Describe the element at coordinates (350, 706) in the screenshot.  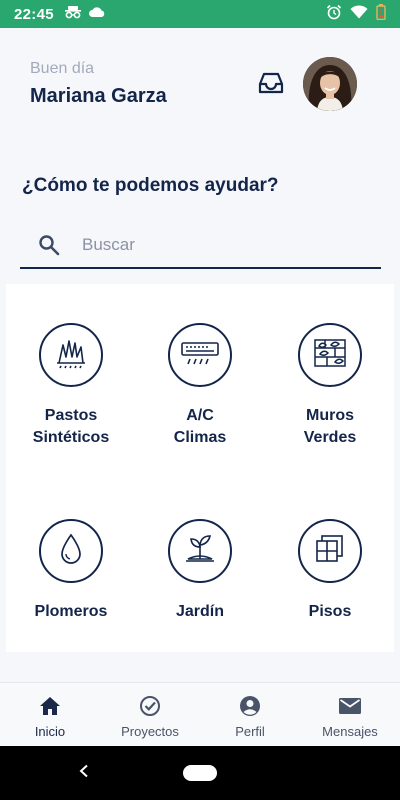
I see `mail-icon` at that location.